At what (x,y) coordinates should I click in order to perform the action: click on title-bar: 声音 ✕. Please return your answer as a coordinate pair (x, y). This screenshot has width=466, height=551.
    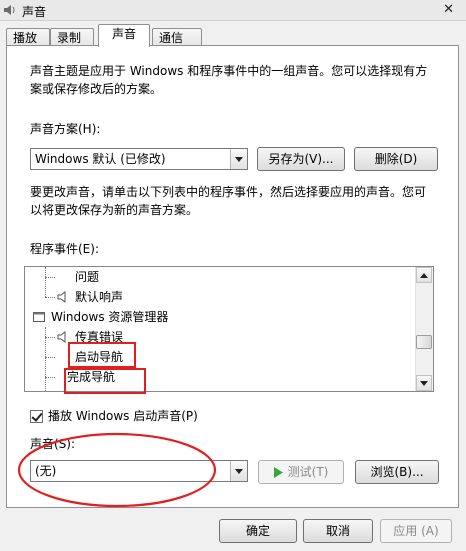
    Looking at the image, I should click on (233, 10).